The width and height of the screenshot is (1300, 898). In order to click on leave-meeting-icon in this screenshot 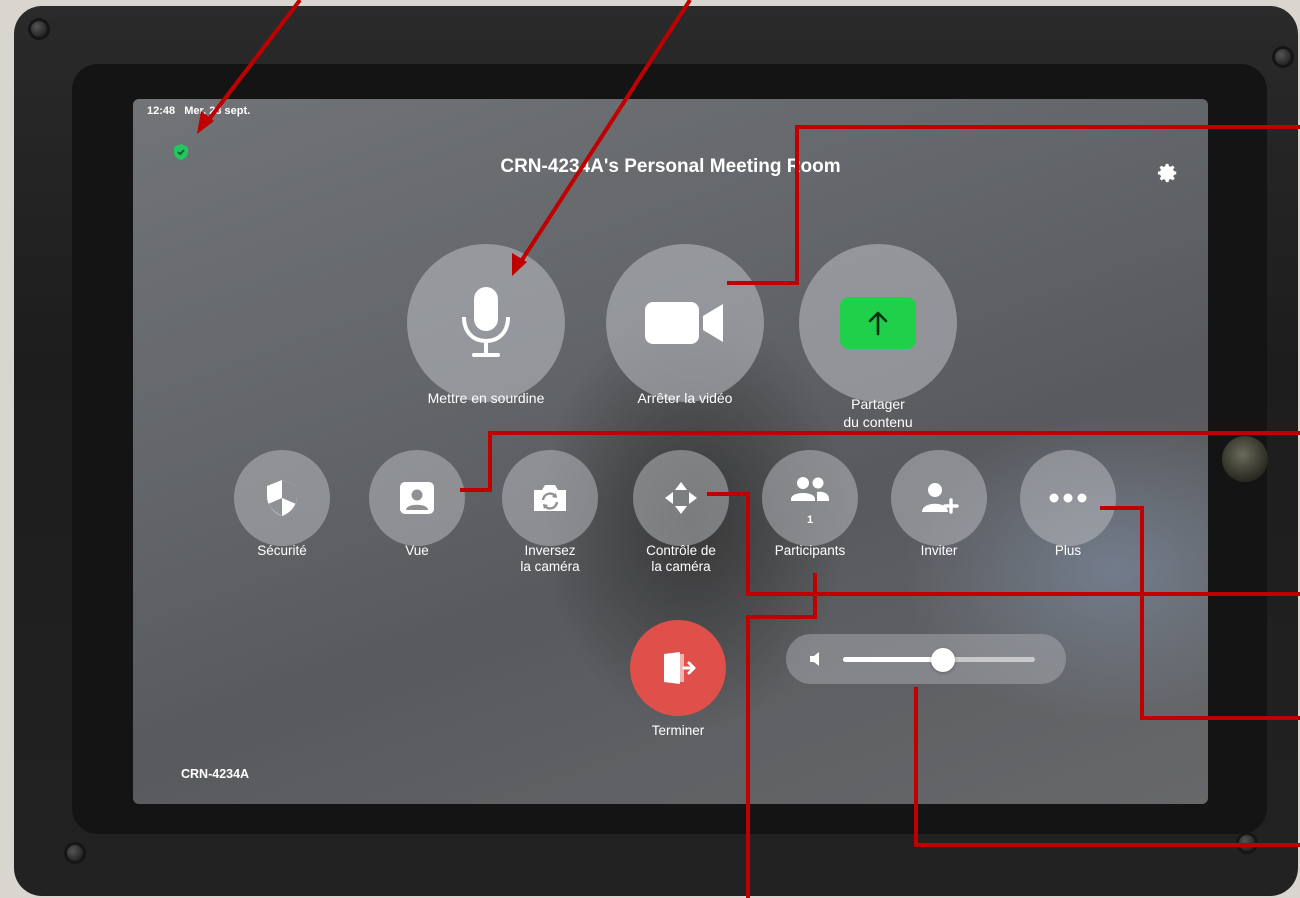, I will do `click(680, 668)`.